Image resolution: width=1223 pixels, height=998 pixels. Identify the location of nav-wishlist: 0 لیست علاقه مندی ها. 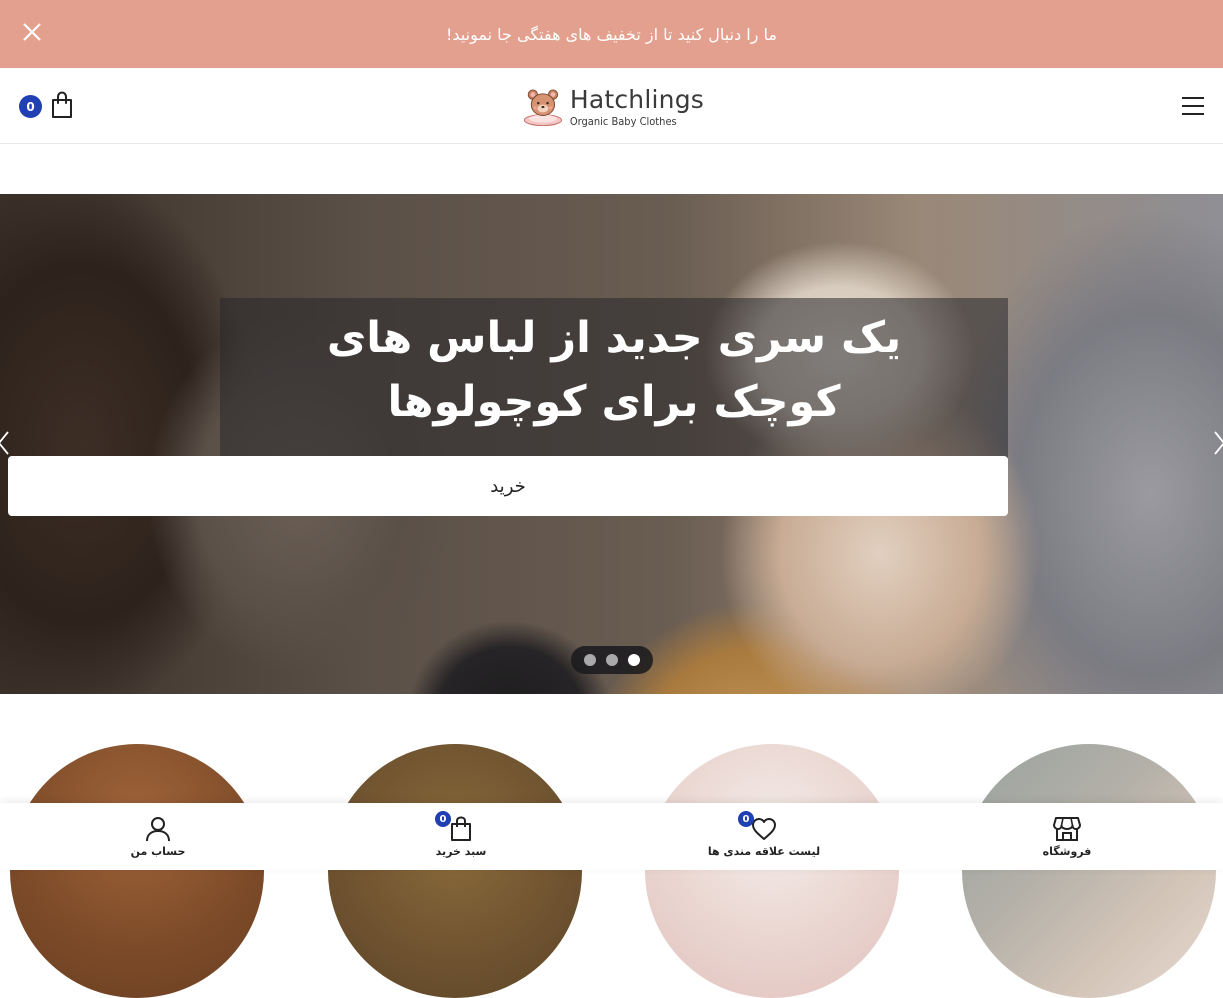
(764, 836).